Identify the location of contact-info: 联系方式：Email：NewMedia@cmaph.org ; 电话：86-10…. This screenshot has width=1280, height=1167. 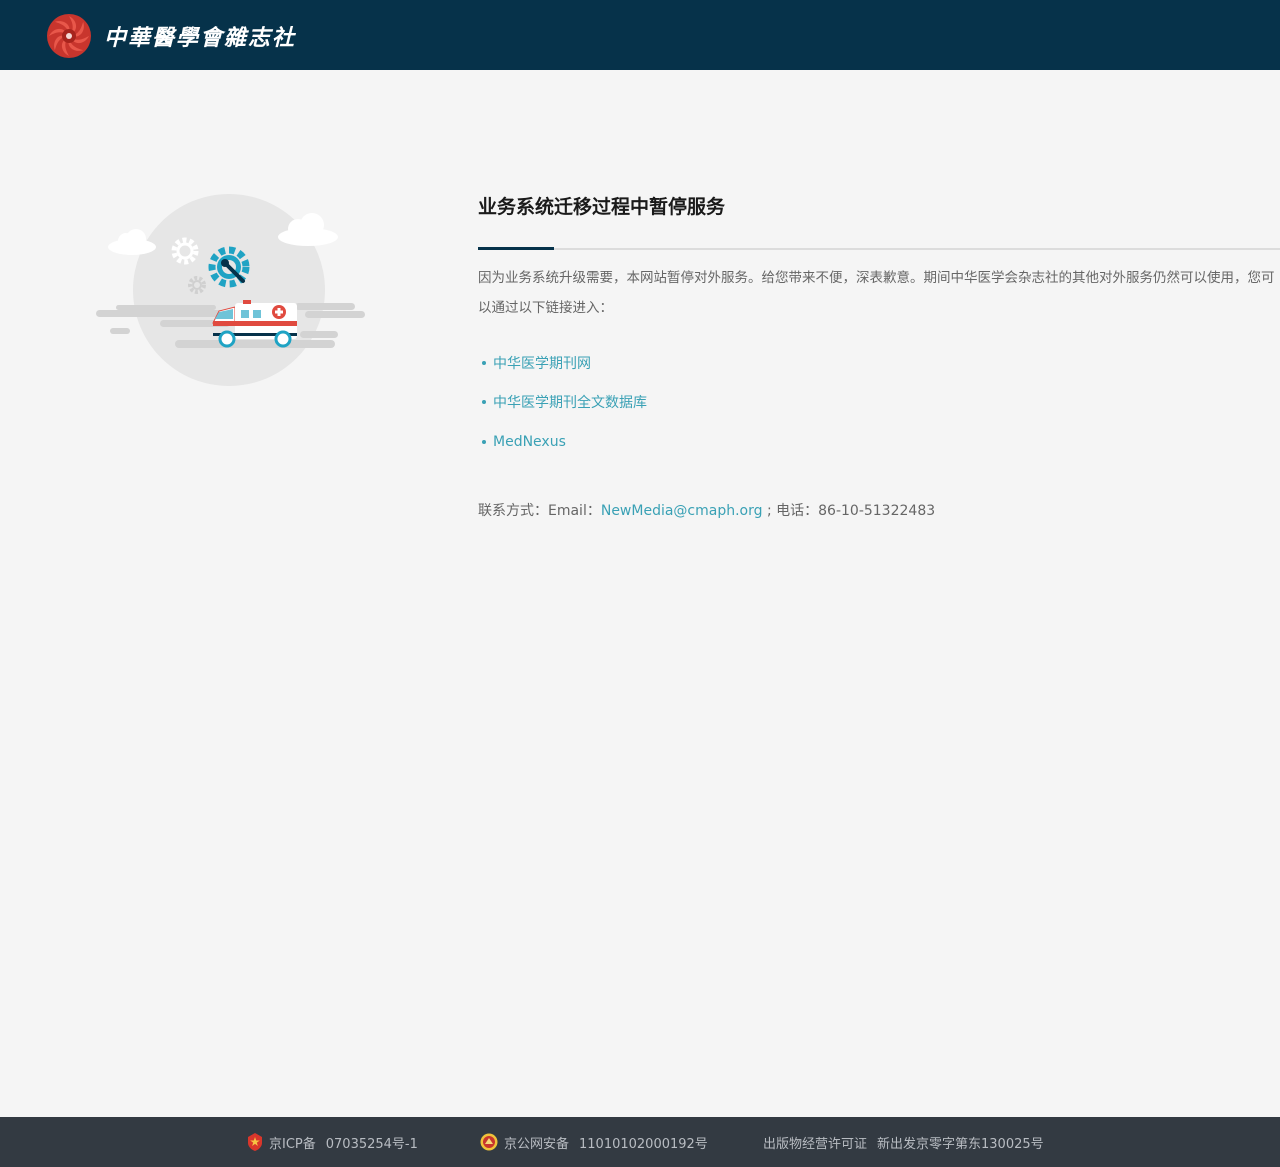
(706, 510).